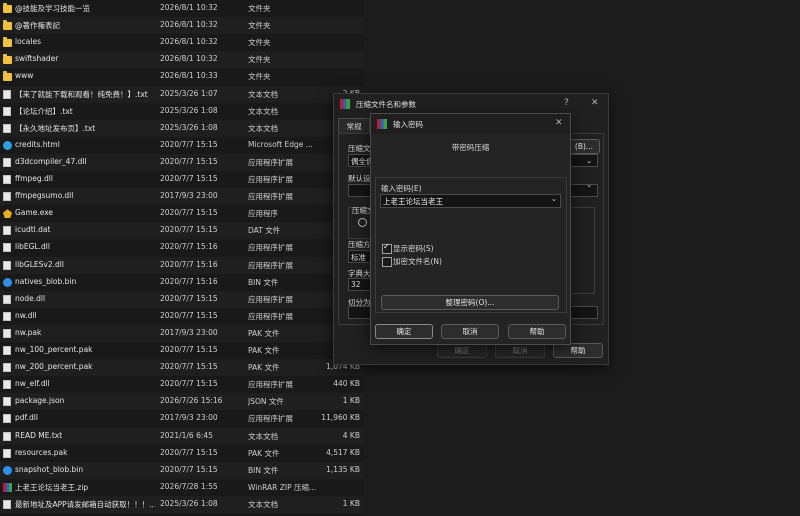 Image resolution: width=800 pixels, height=516 pixels. Describe the element at coordinates (354, 126) in the screenshot. I see `tab-general: 常规` at that location.